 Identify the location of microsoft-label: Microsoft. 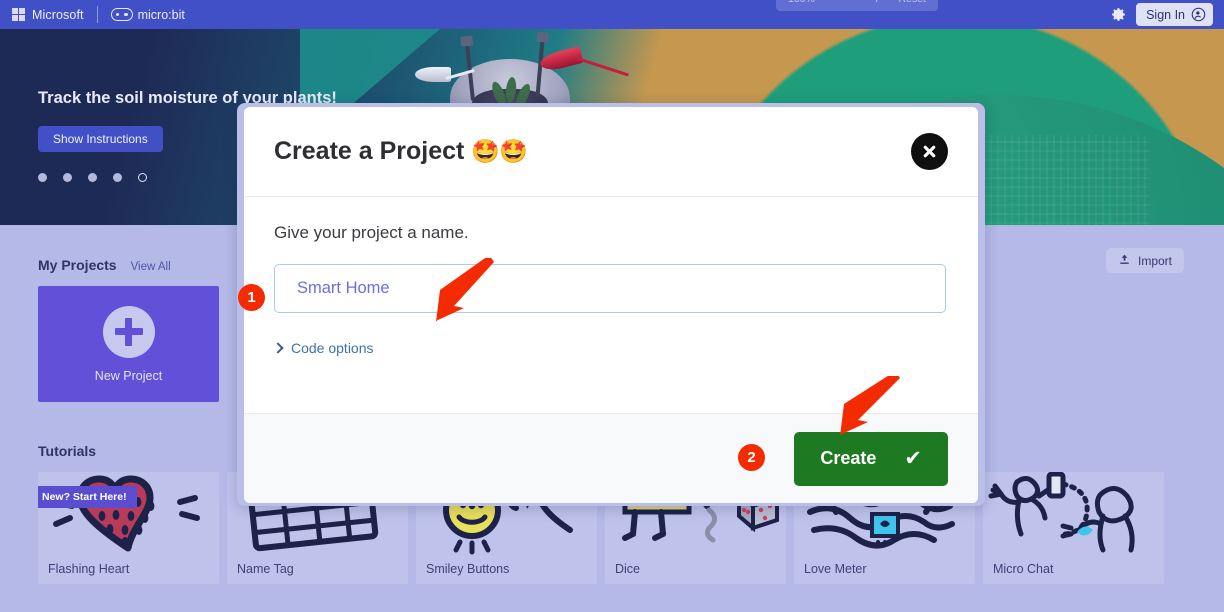
(58, 14).